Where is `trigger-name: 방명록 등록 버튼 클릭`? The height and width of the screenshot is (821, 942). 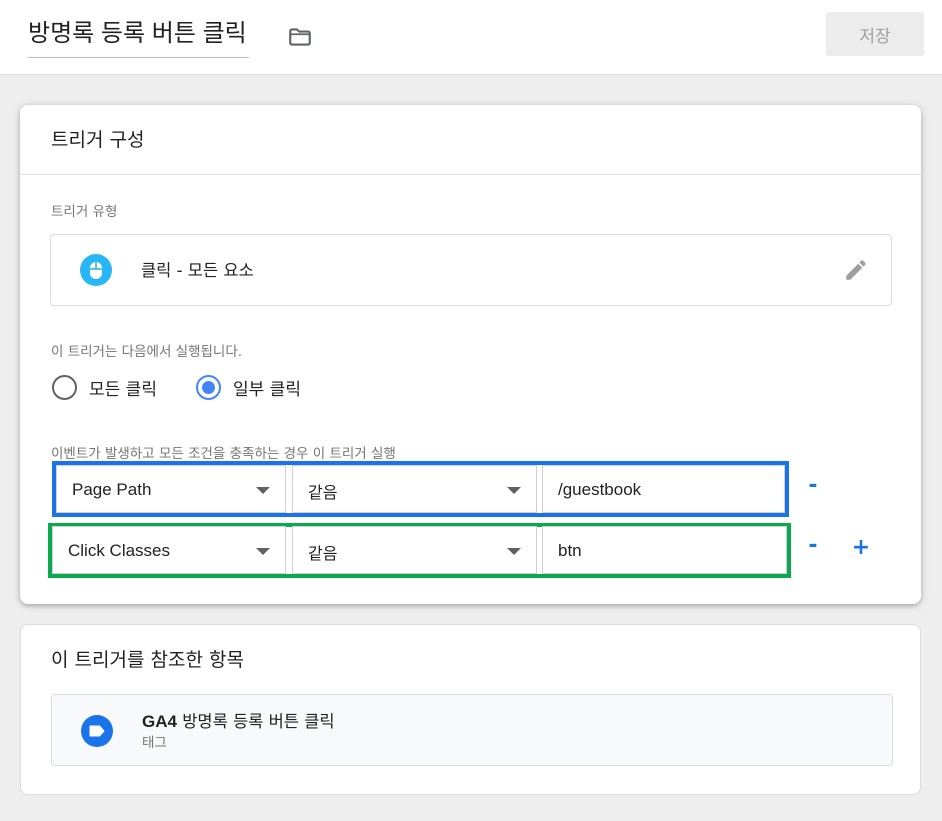
trigger-name: 방명록 등록 버튼 클릭 is located at coordinates (137, 34).